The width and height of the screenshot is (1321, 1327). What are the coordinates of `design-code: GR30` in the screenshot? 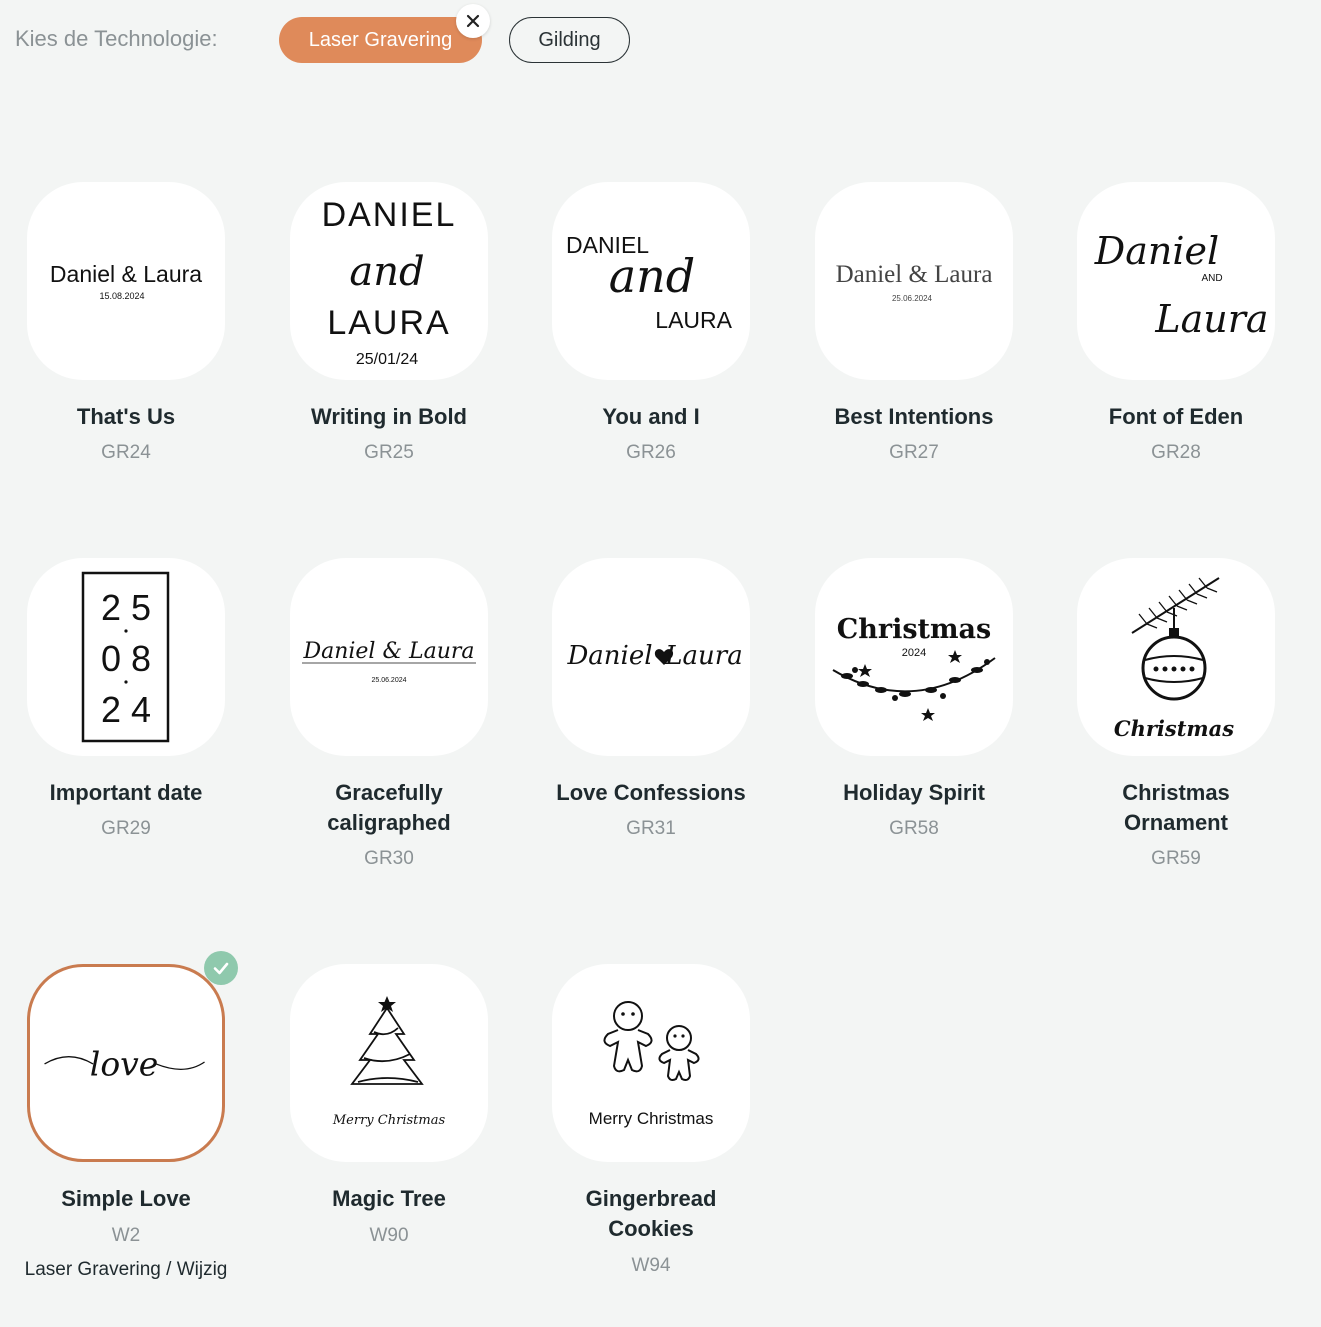 It's located at (389, 858).